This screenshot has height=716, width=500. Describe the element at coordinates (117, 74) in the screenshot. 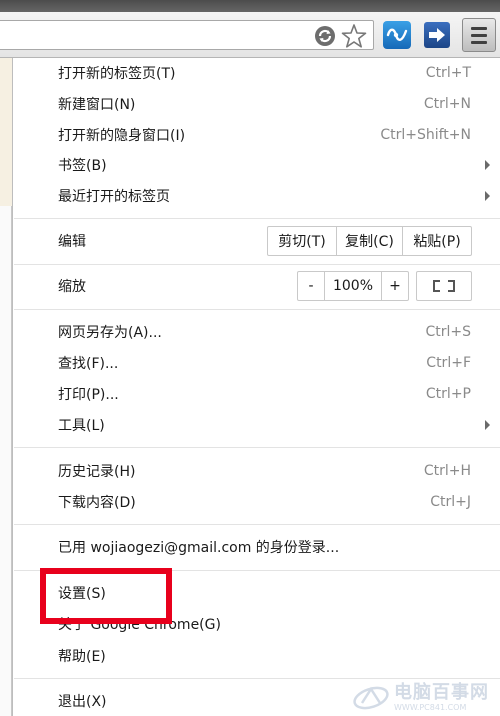

I see `menu-item-label: 打开新的标签页(T)` at that location.